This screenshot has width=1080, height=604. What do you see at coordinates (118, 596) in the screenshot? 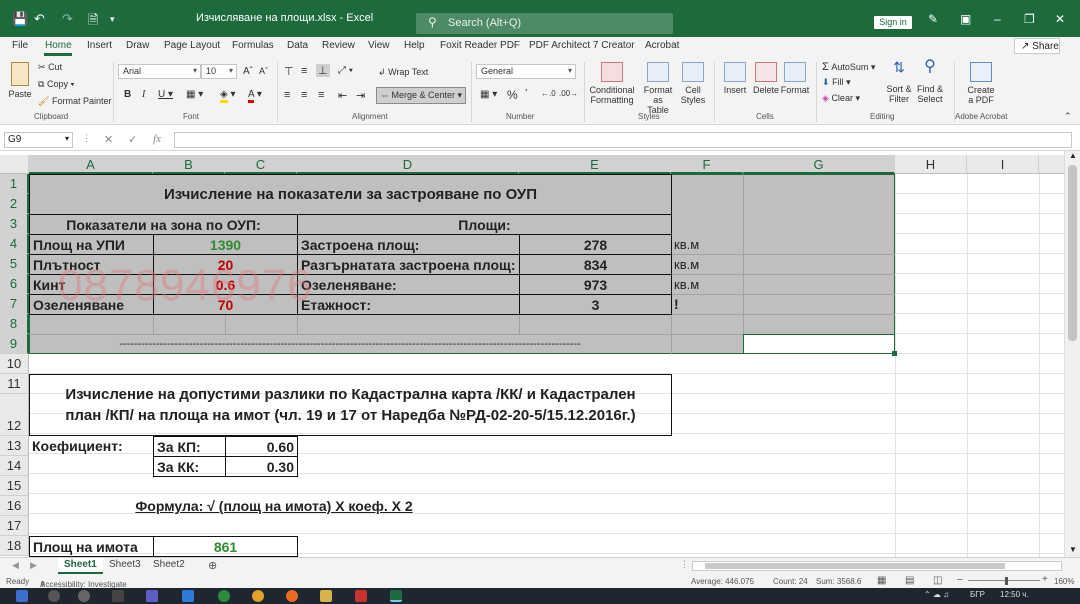
I see `task-view-icon` at bounding box center [118, 596].